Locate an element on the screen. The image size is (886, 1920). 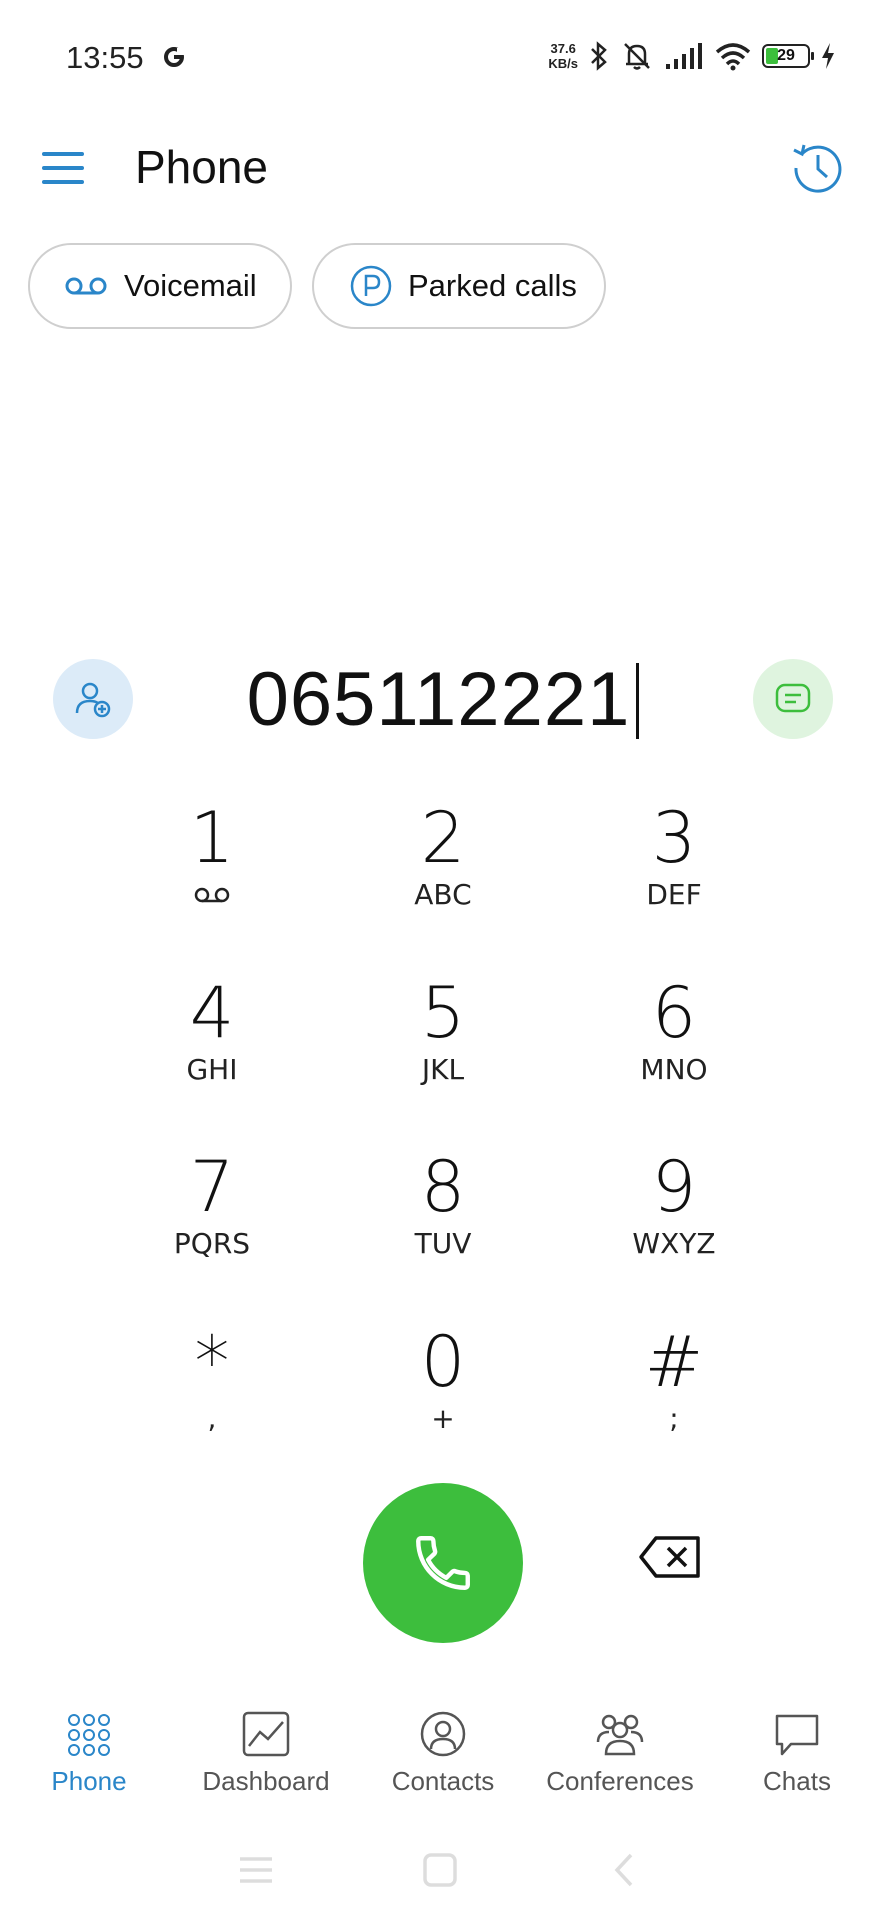
phone-handset-icon is located at coordinates (443, 1563).